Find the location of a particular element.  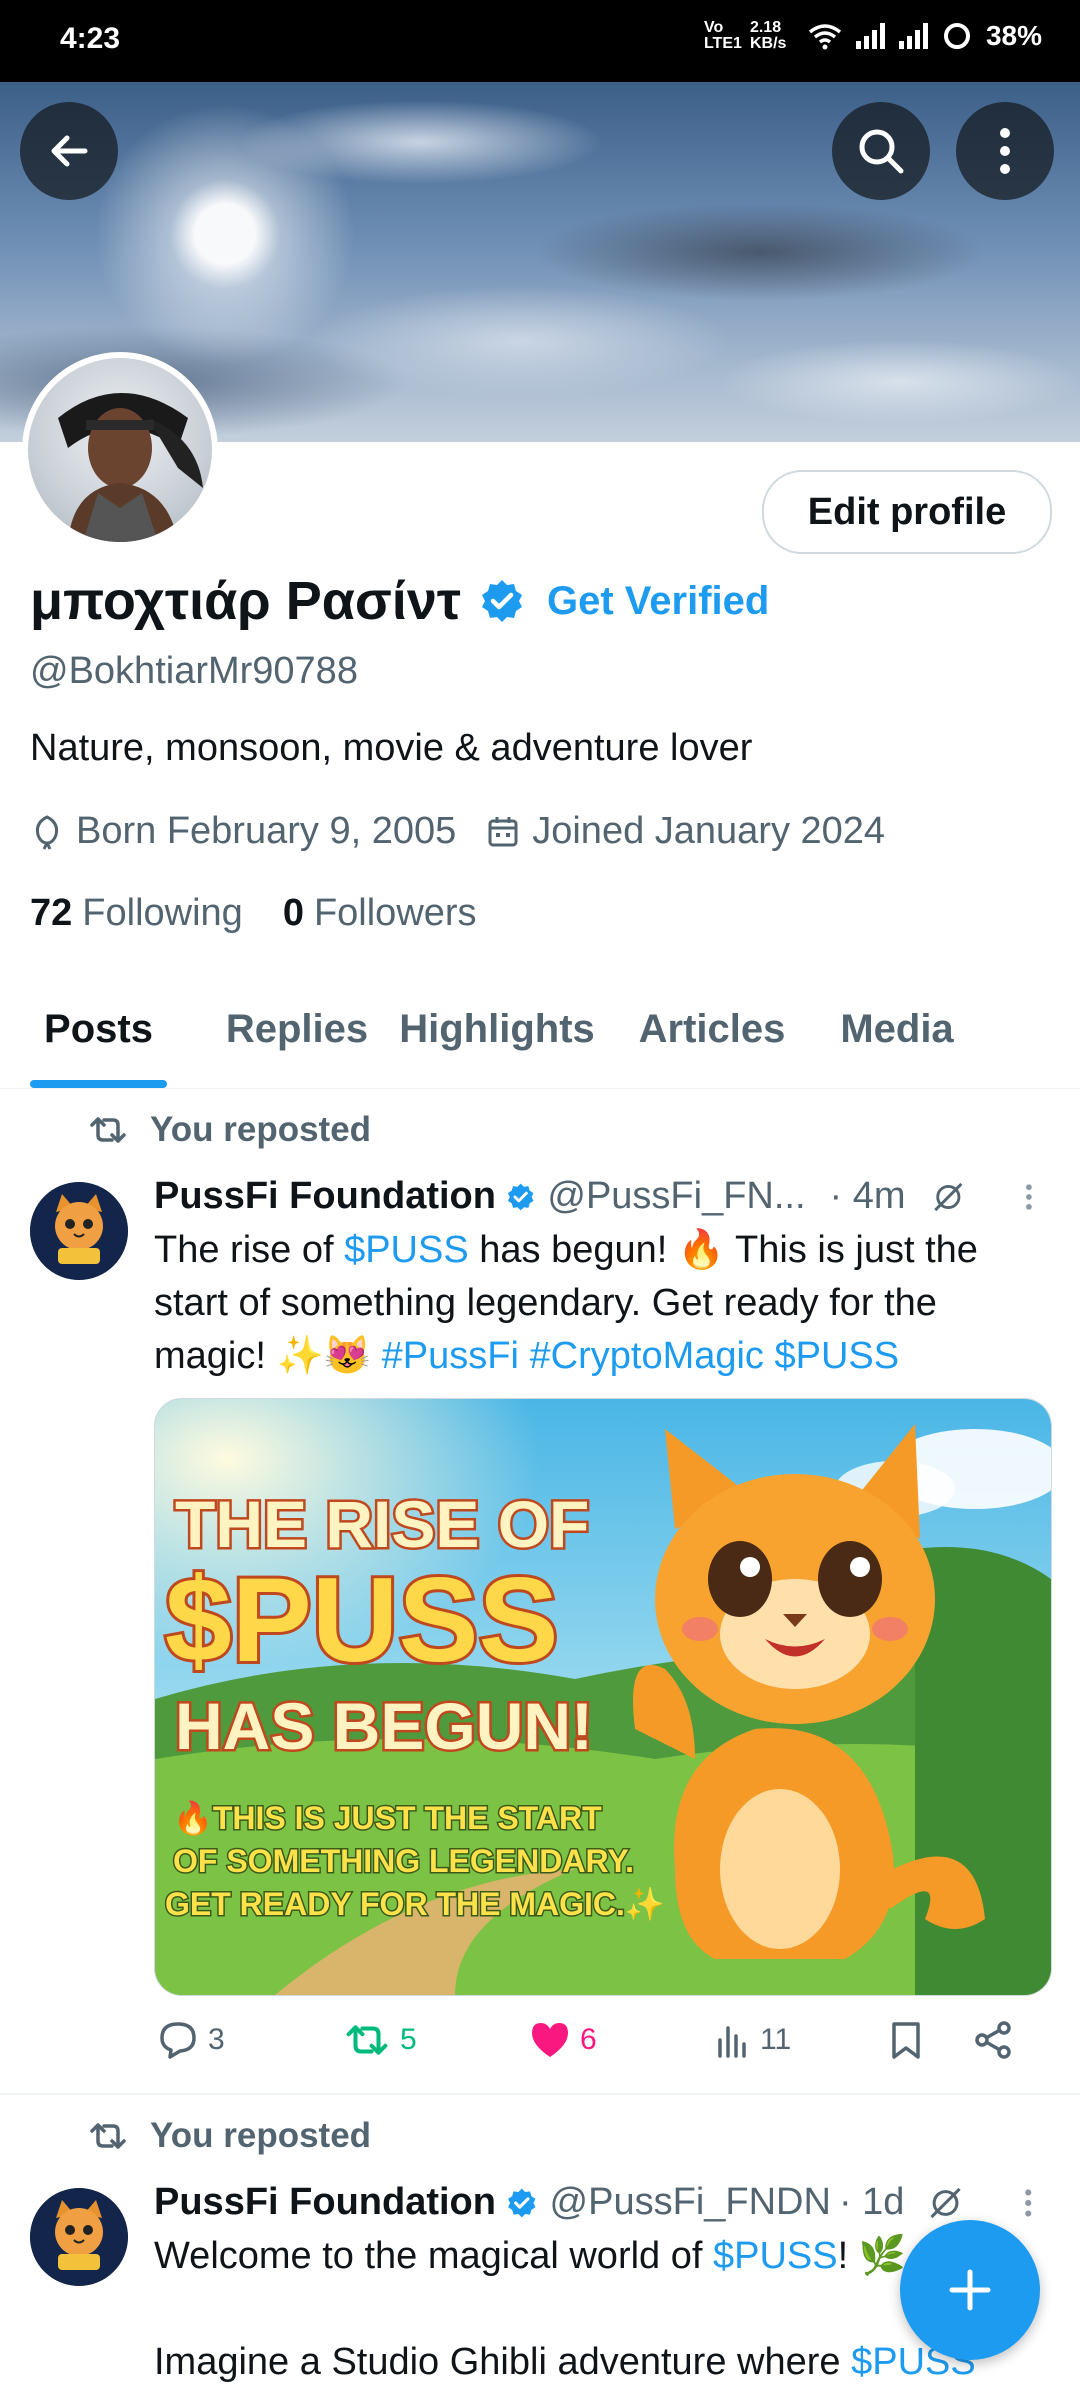

follow-stats: 72 Following 0 Followers is located at coordinates (253, 913).